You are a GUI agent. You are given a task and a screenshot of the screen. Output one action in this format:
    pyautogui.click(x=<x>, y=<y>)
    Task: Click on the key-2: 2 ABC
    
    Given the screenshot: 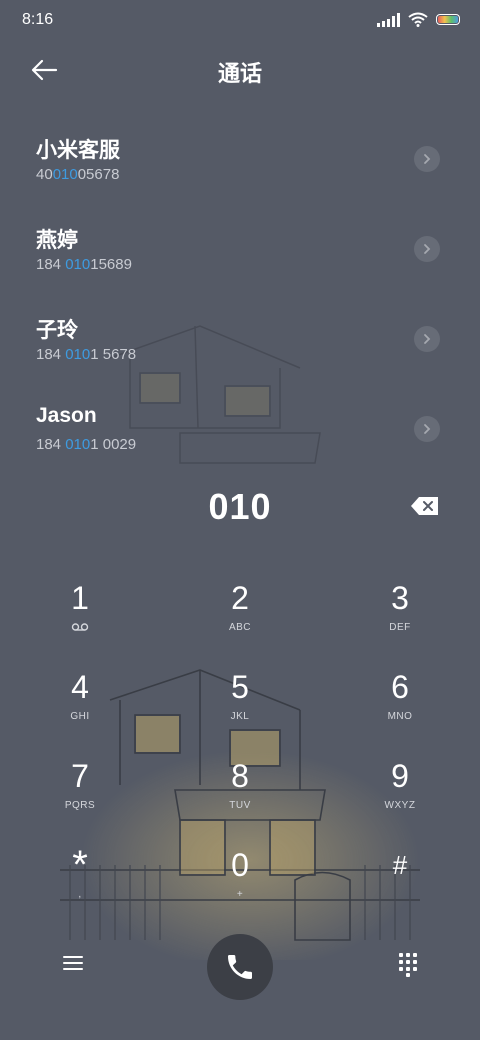 What is the action you would take?
    pyautogui.click(x=240, y=614)
    